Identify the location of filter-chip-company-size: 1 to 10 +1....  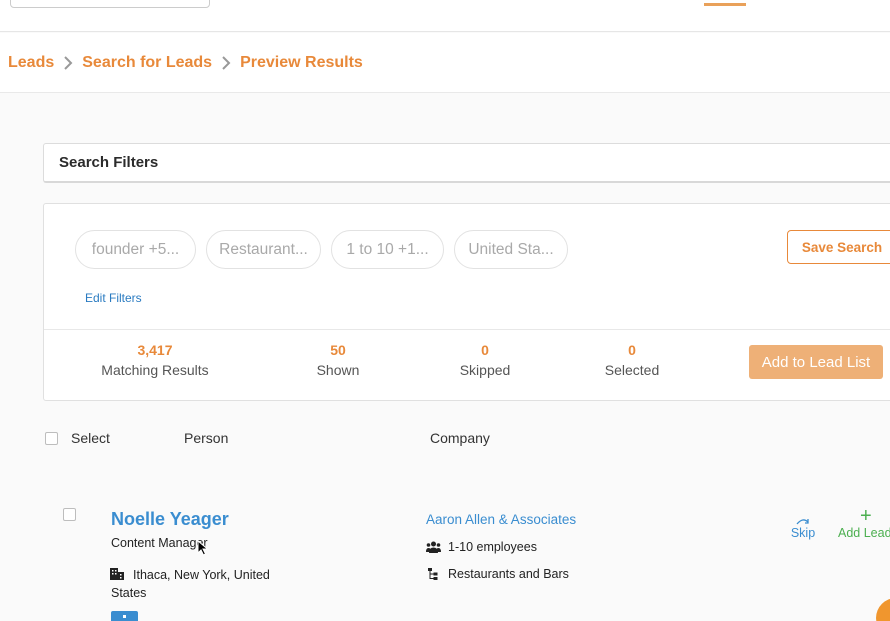
(387, 249).